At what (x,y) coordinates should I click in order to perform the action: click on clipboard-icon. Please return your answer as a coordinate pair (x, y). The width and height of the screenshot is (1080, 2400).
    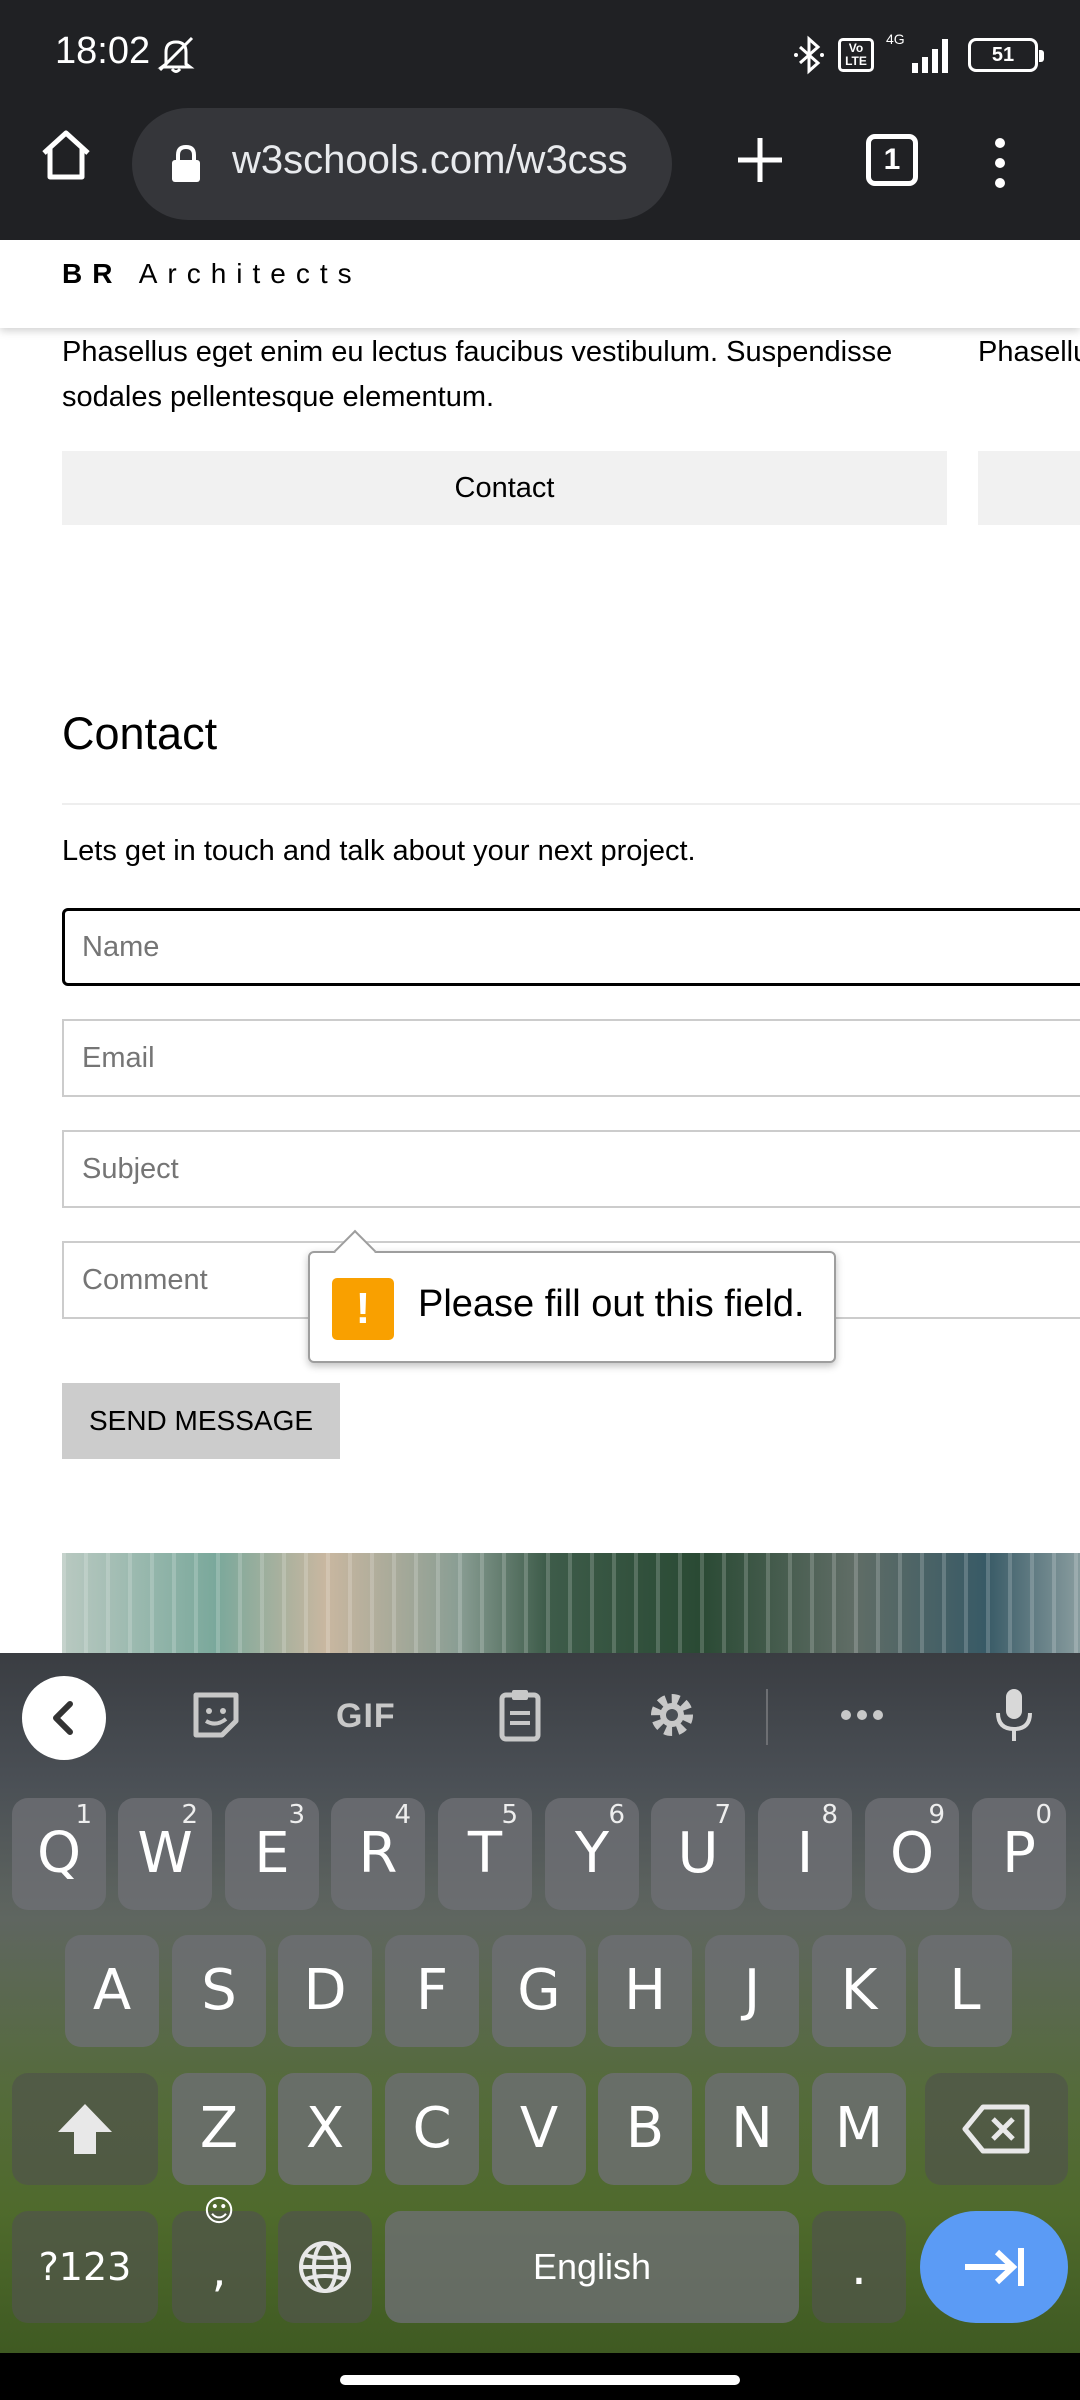
    Looking at the image, I should click on (520, 1715).